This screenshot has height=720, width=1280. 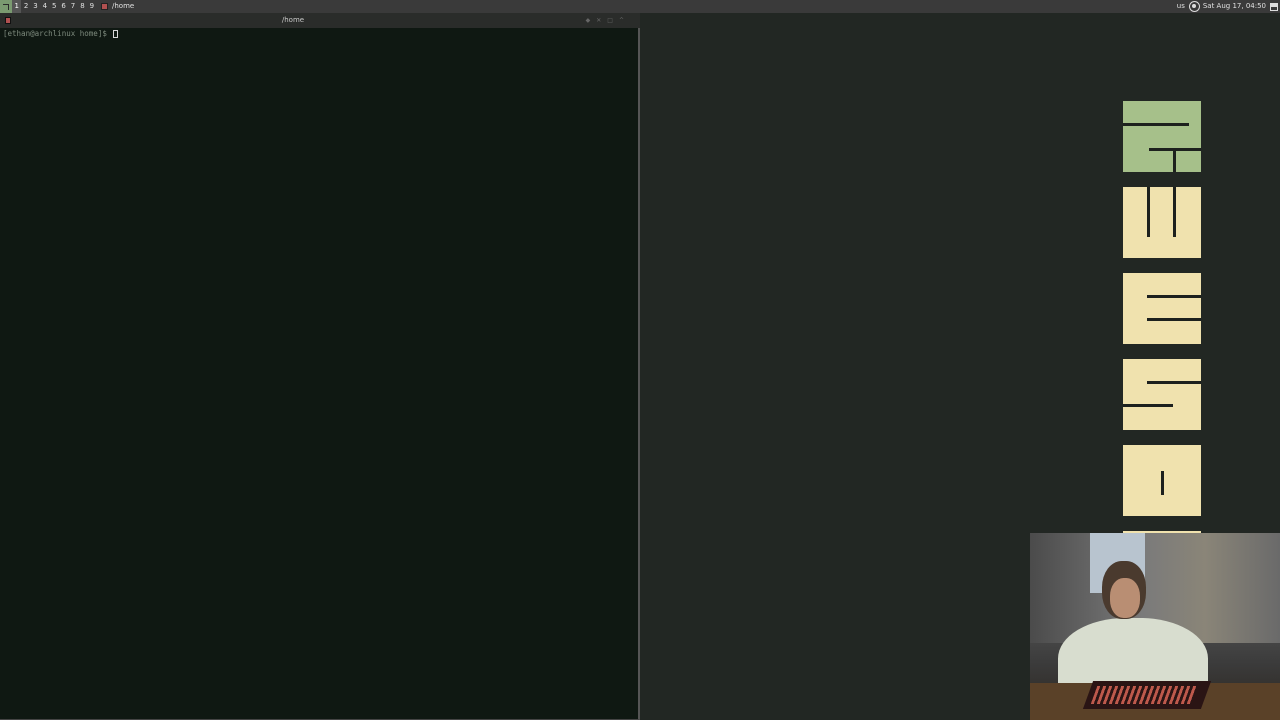 I want to click on logo-letter-e, so click(x=1162, y=308).